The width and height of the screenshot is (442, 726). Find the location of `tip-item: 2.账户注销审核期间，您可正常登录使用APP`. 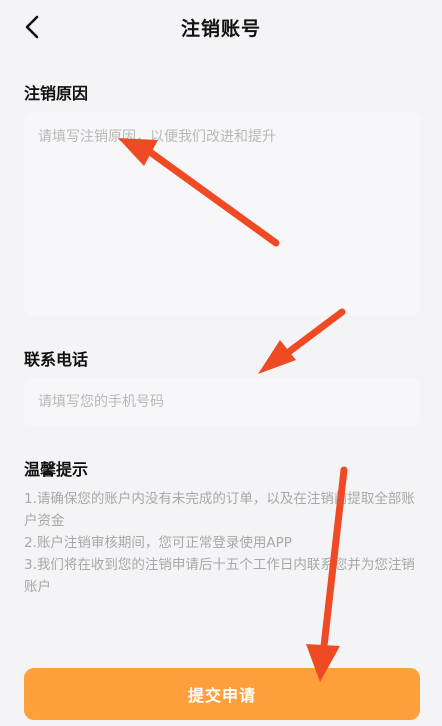

tip-item: 2.账户注销审核期间，您可正常登录使用APP is located at coordinates (158, 543).